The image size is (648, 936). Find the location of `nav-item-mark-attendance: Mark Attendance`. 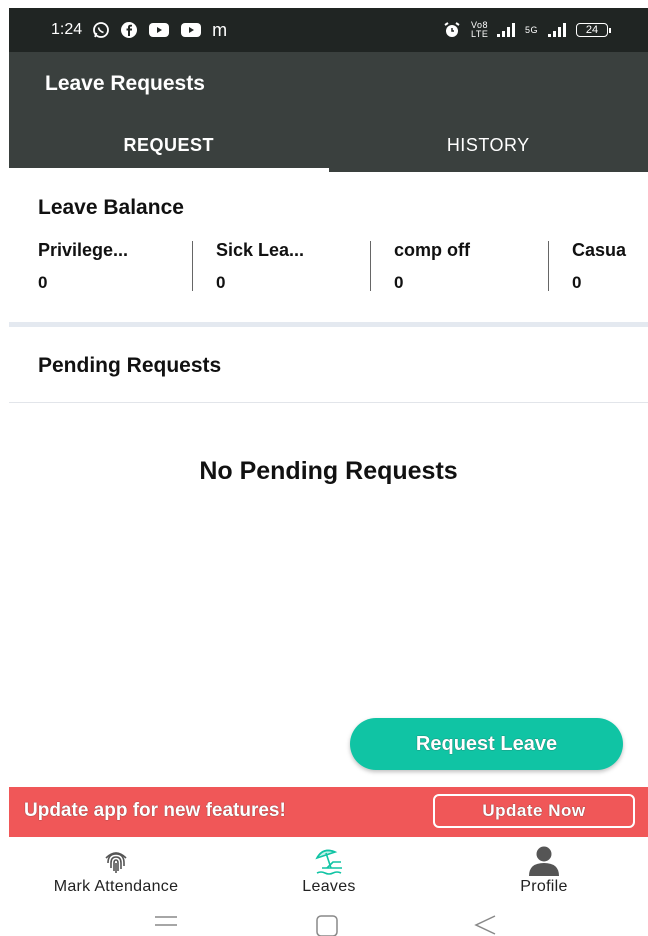

nav-item-mark-attendance: Mark Attendance is located at coordinates (116, 869).